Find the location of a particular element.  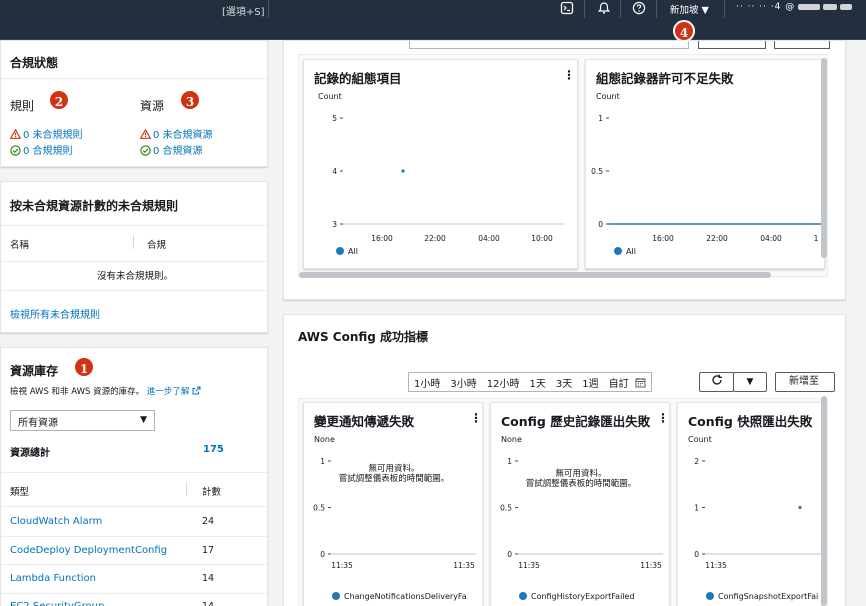

refresh-icon is located at coordinates (716, 379).